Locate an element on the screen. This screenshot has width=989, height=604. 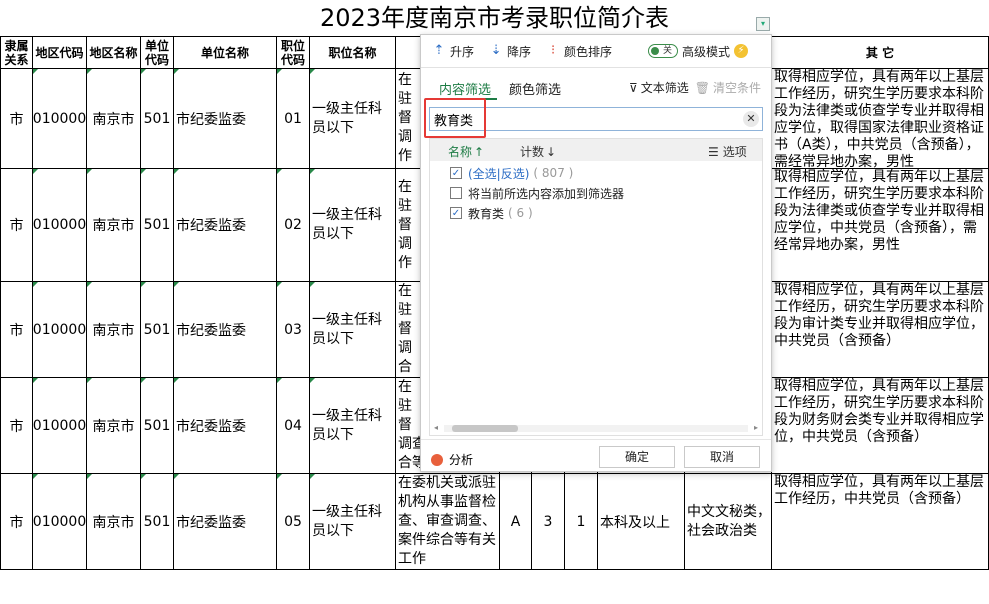
table-cell-other: 取得相应学位，具有两年以上基层工作经历，中共党员（含预备） is located at coordinates (880, 522).